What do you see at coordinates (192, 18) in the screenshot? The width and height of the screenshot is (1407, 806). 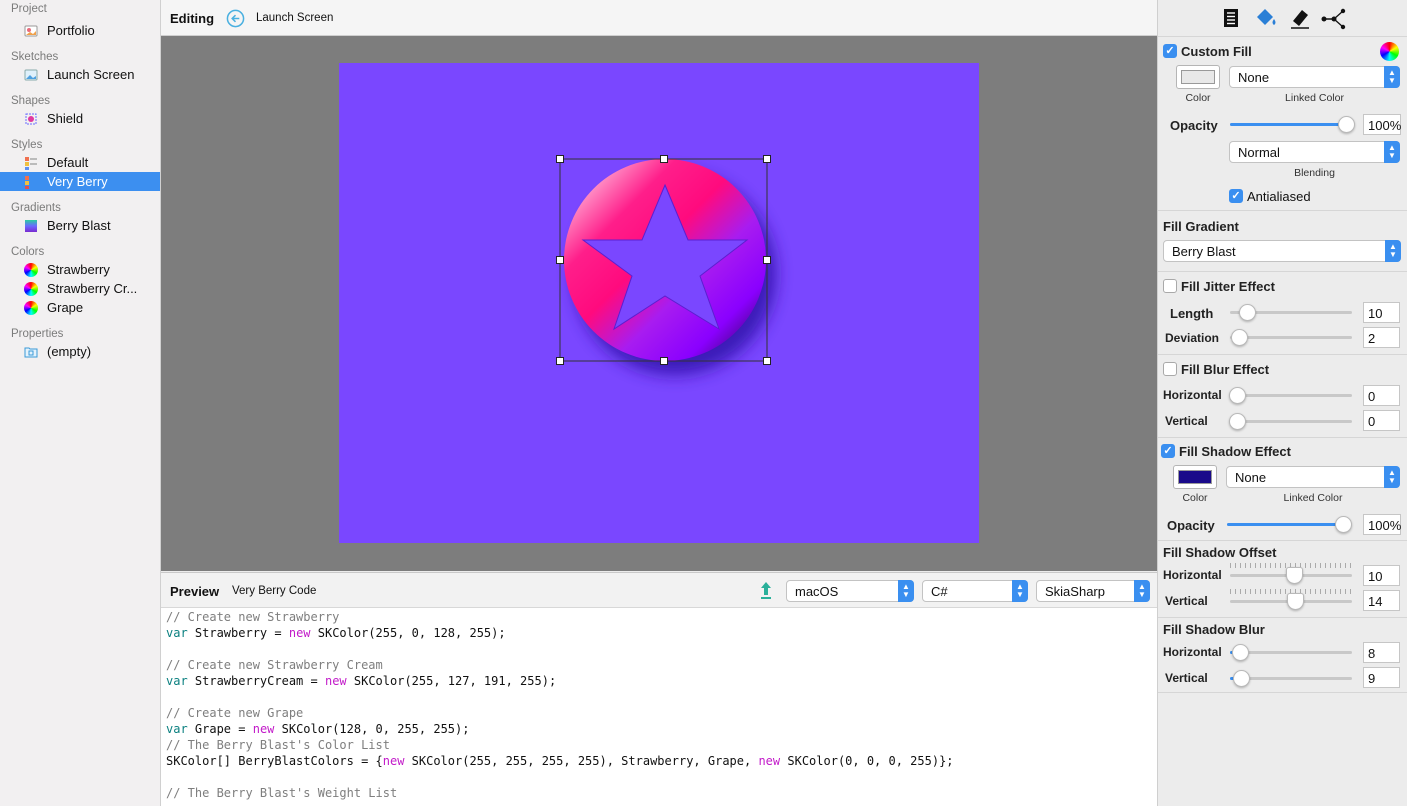 I see `editing-title: Editing` at bounding box center [192, 18].